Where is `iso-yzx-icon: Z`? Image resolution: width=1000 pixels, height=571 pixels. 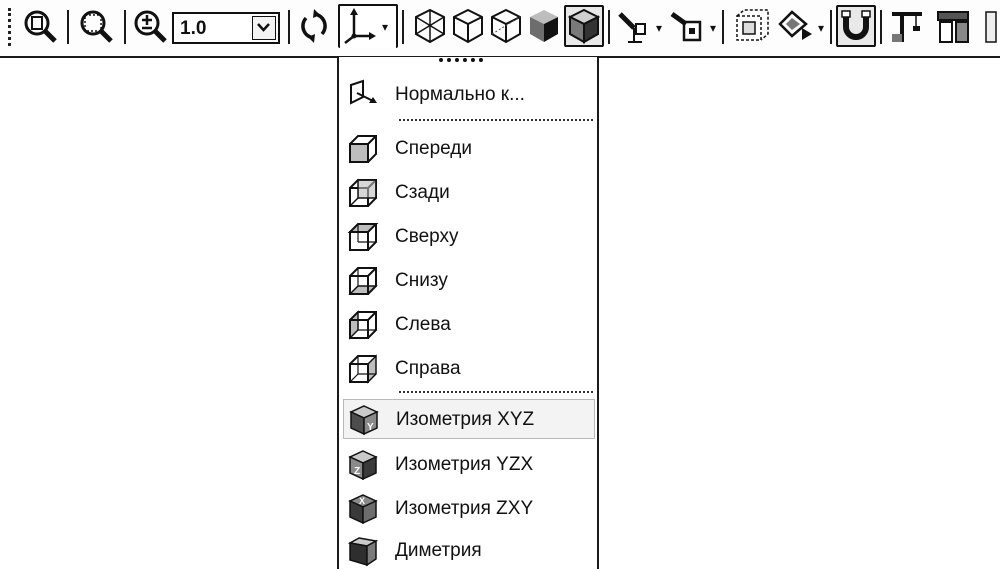 iso-yzx-icon: Z is located at coordinates (363, 465).